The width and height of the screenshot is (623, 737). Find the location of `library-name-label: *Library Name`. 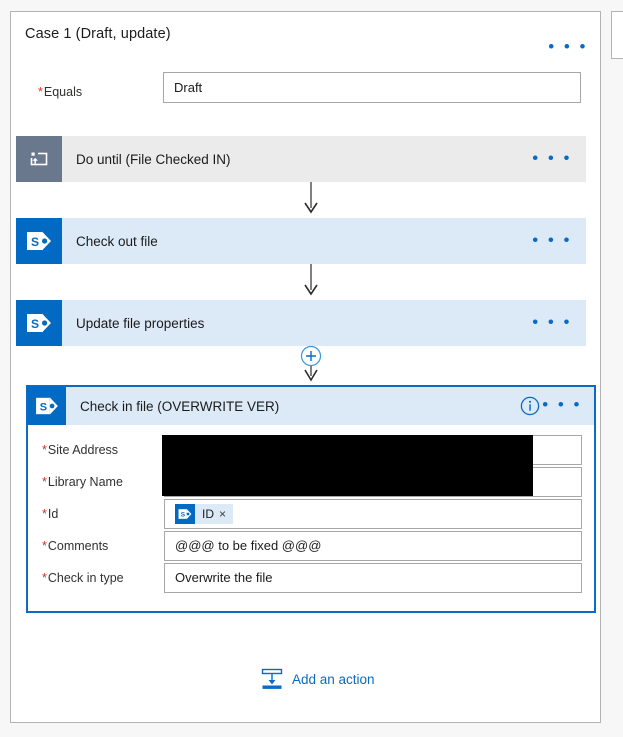

library-name-label: *Library Name is located at coordinates (82, 482).